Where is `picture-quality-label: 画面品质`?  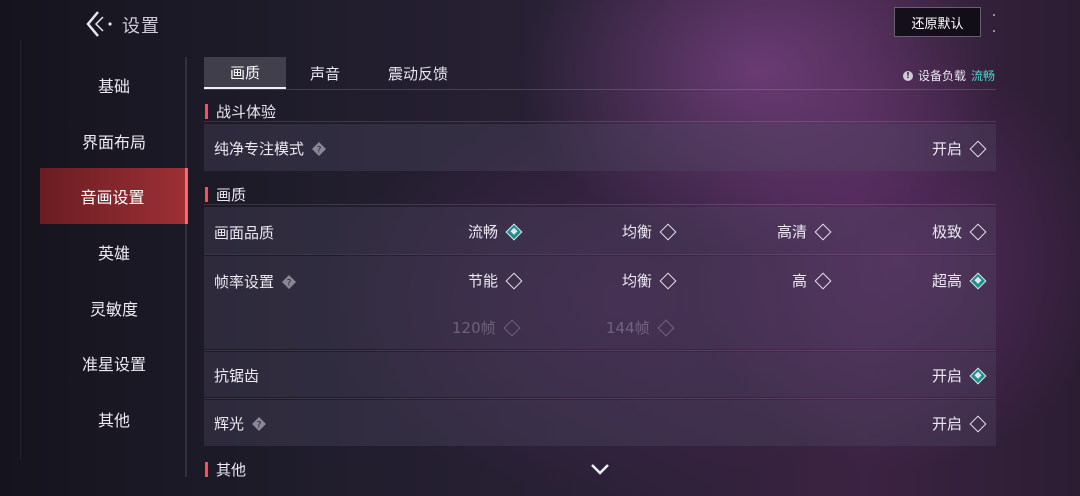
picture-quality-label: 画面品质 is located at coordinates (244, 233).